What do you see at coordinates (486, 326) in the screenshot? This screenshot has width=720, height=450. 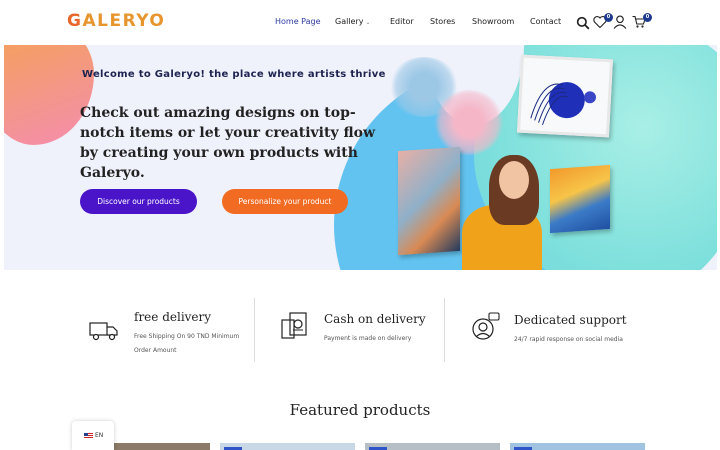 I see `support-icon` at bounding box center [486, 326].